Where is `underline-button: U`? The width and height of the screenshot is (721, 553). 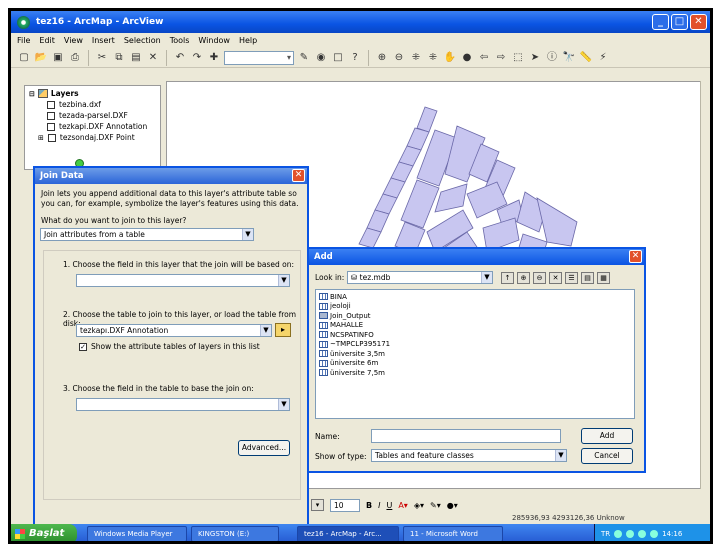
underline-button: U is located at coordinates (389, 505).